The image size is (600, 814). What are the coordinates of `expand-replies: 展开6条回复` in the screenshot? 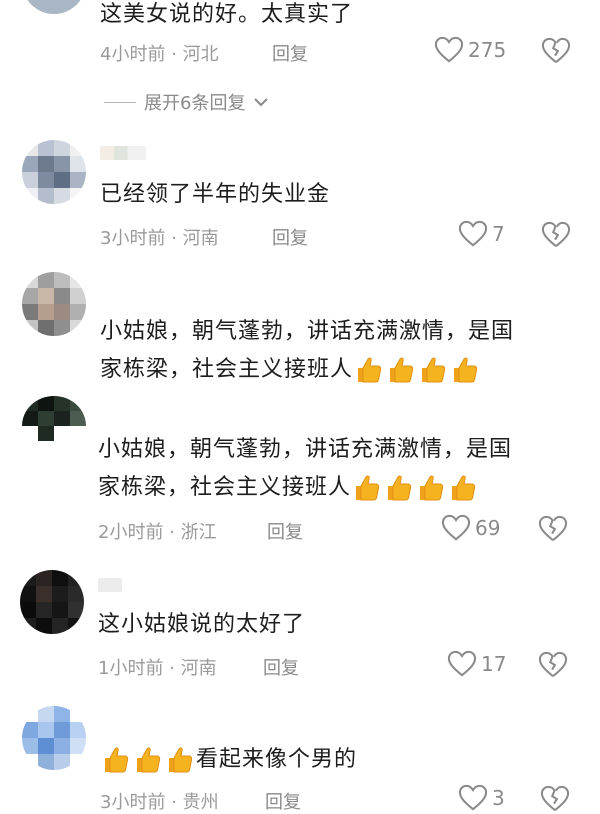 It's located at (186, 102).